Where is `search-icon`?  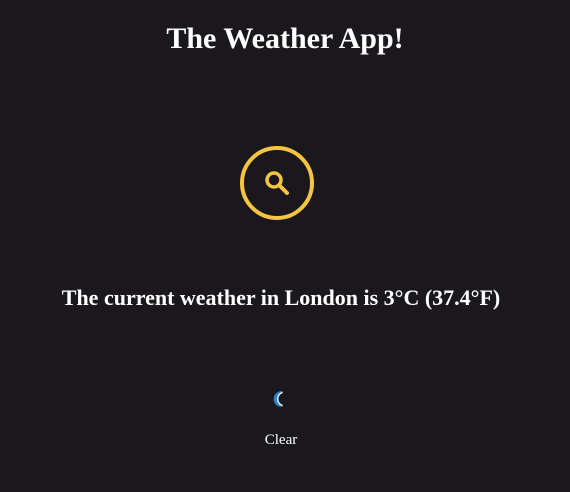
search-icon is located at coordinates (277, 183).